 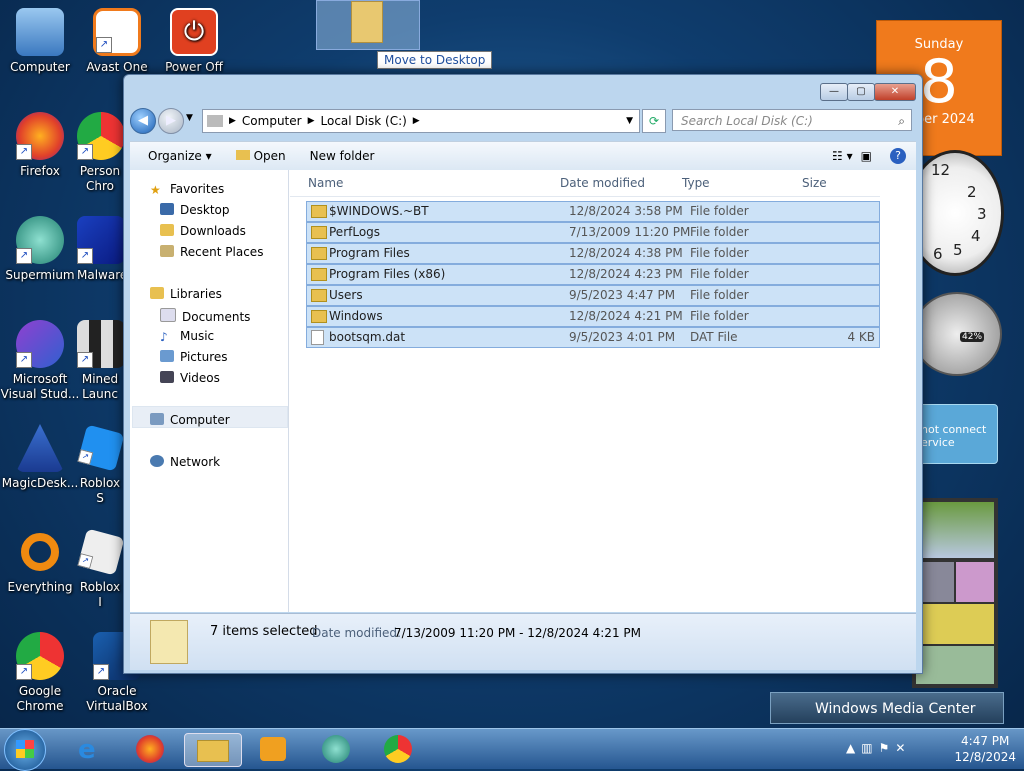 I want to click on network-icon, so click(x=157, y=461).